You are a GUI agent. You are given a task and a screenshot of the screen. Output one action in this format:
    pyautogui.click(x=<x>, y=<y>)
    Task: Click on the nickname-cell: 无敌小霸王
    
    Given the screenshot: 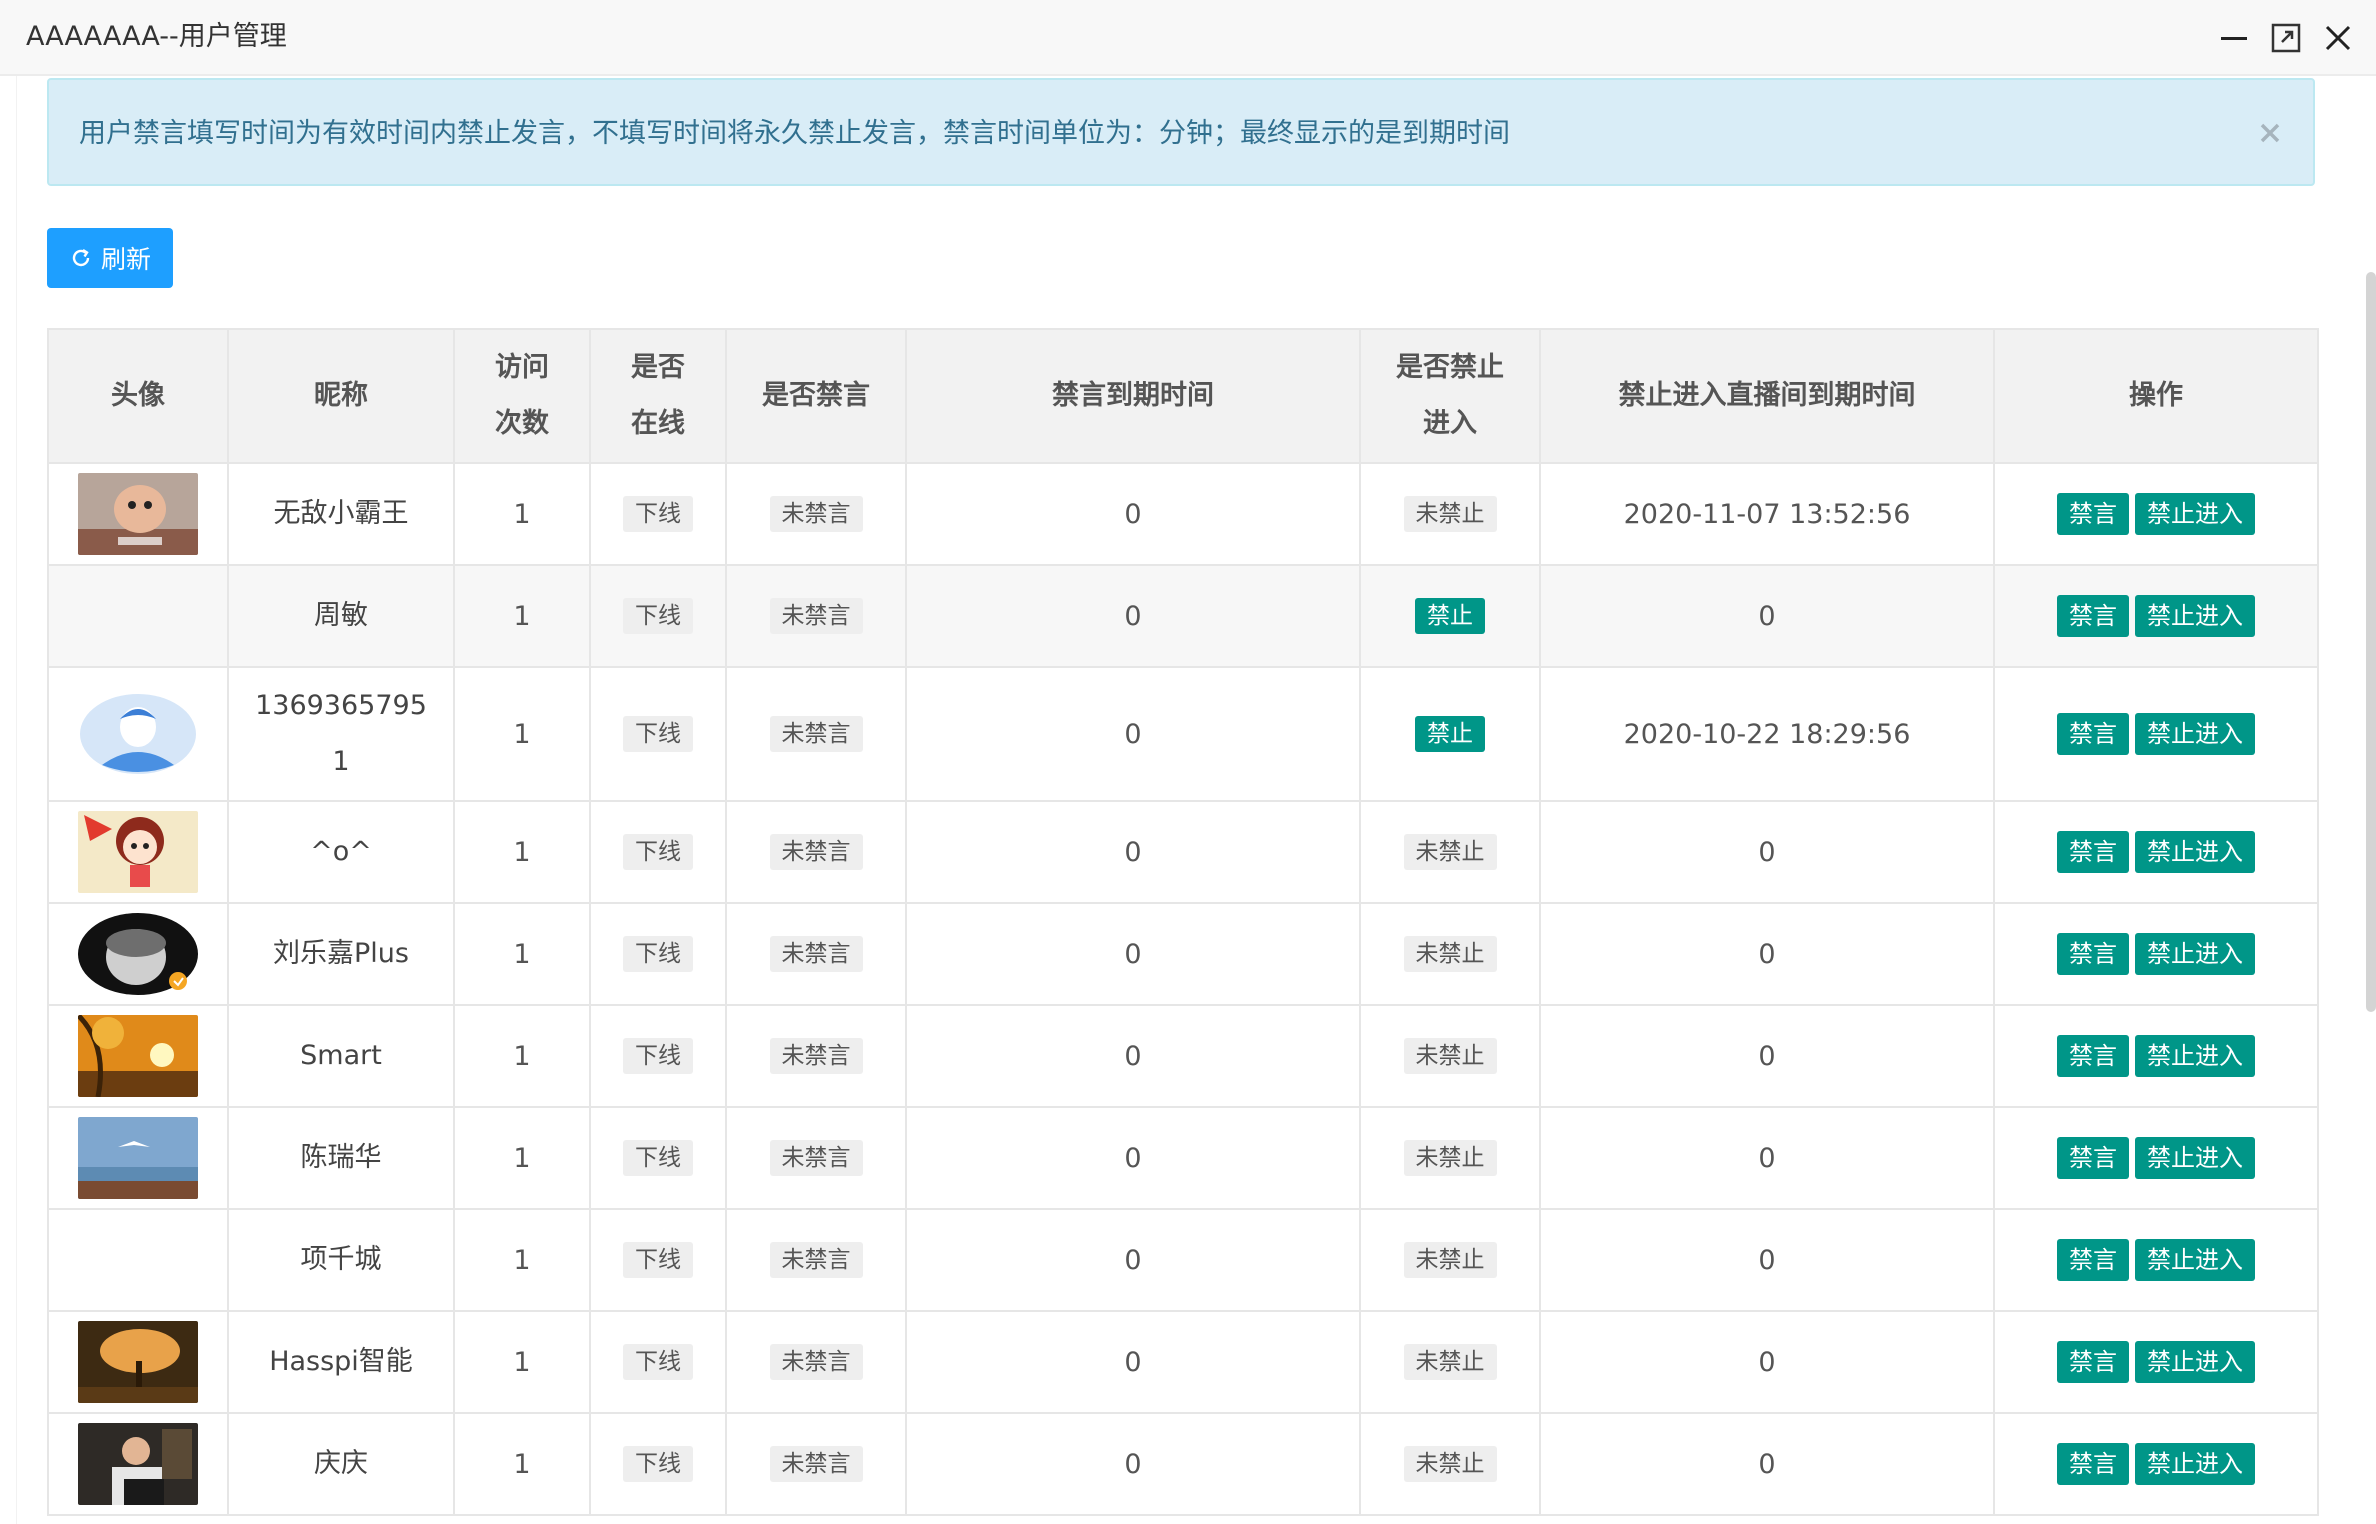 What is the action you would take?
    pyautogui.click(x=341, y=514)
    